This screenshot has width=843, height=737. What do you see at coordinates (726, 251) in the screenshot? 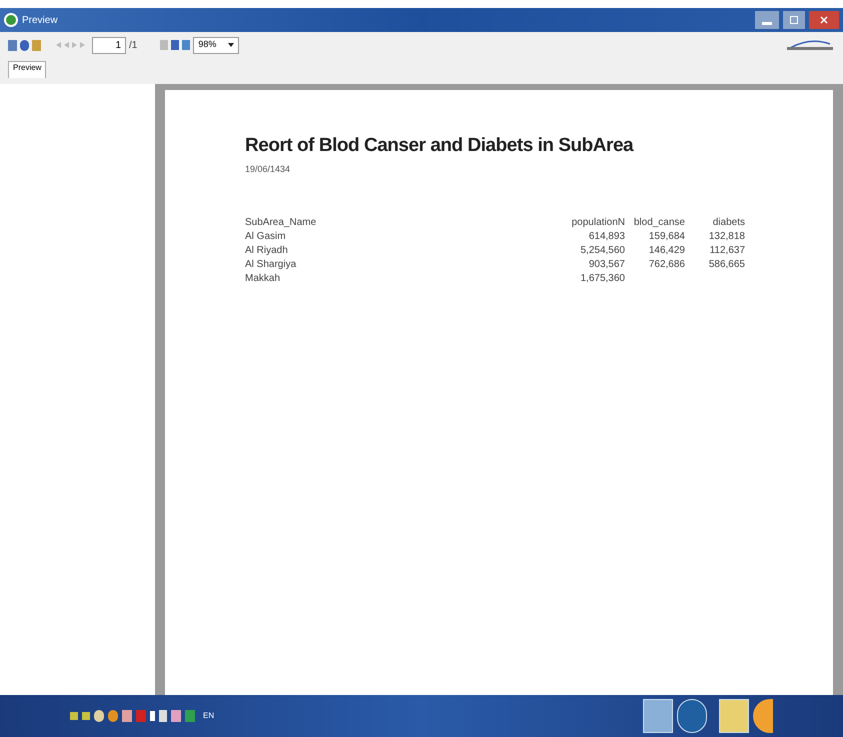
I see `table-cell-text: 112,637` at bounding box center [726, 251].